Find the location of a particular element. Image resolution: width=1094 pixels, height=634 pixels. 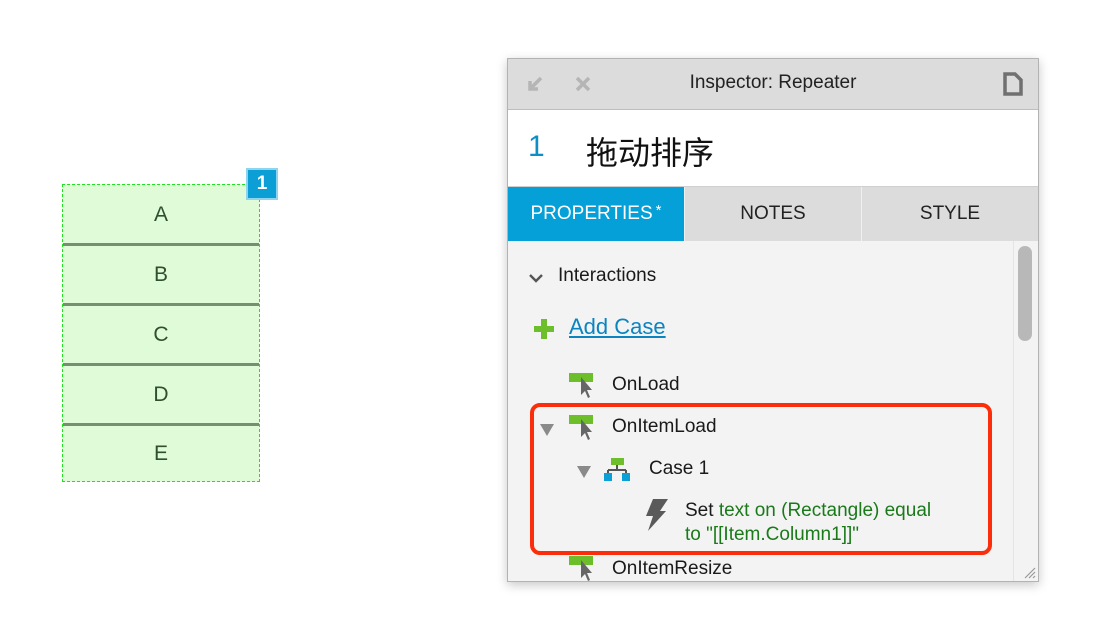

tab-bar: PROPERTIES * NOTES STYLE is located at coordinates (773, 214).